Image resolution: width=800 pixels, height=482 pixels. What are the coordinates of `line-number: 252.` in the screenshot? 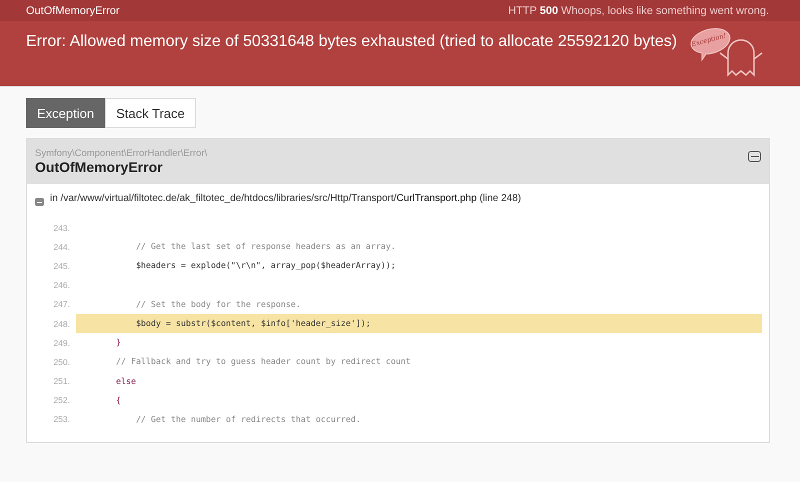 It's located at (61, 400).